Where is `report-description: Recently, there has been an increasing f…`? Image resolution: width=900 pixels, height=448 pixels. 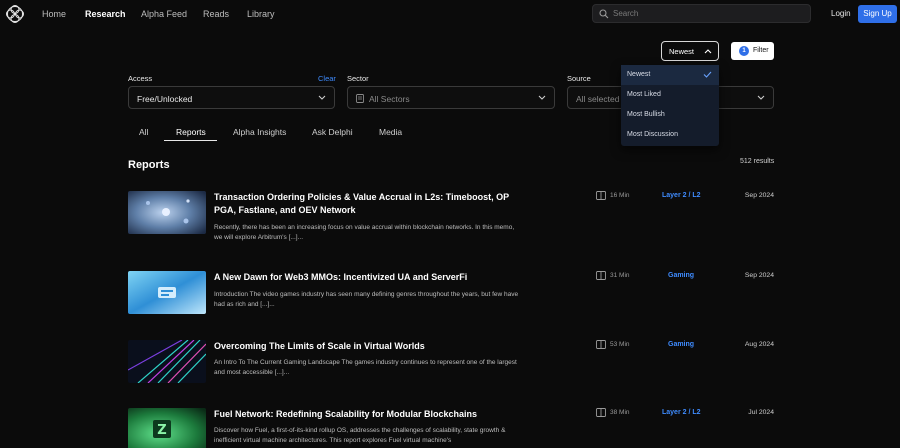
report-description: Recently, there has been an increasing f… is located at coordinates (364, 232).